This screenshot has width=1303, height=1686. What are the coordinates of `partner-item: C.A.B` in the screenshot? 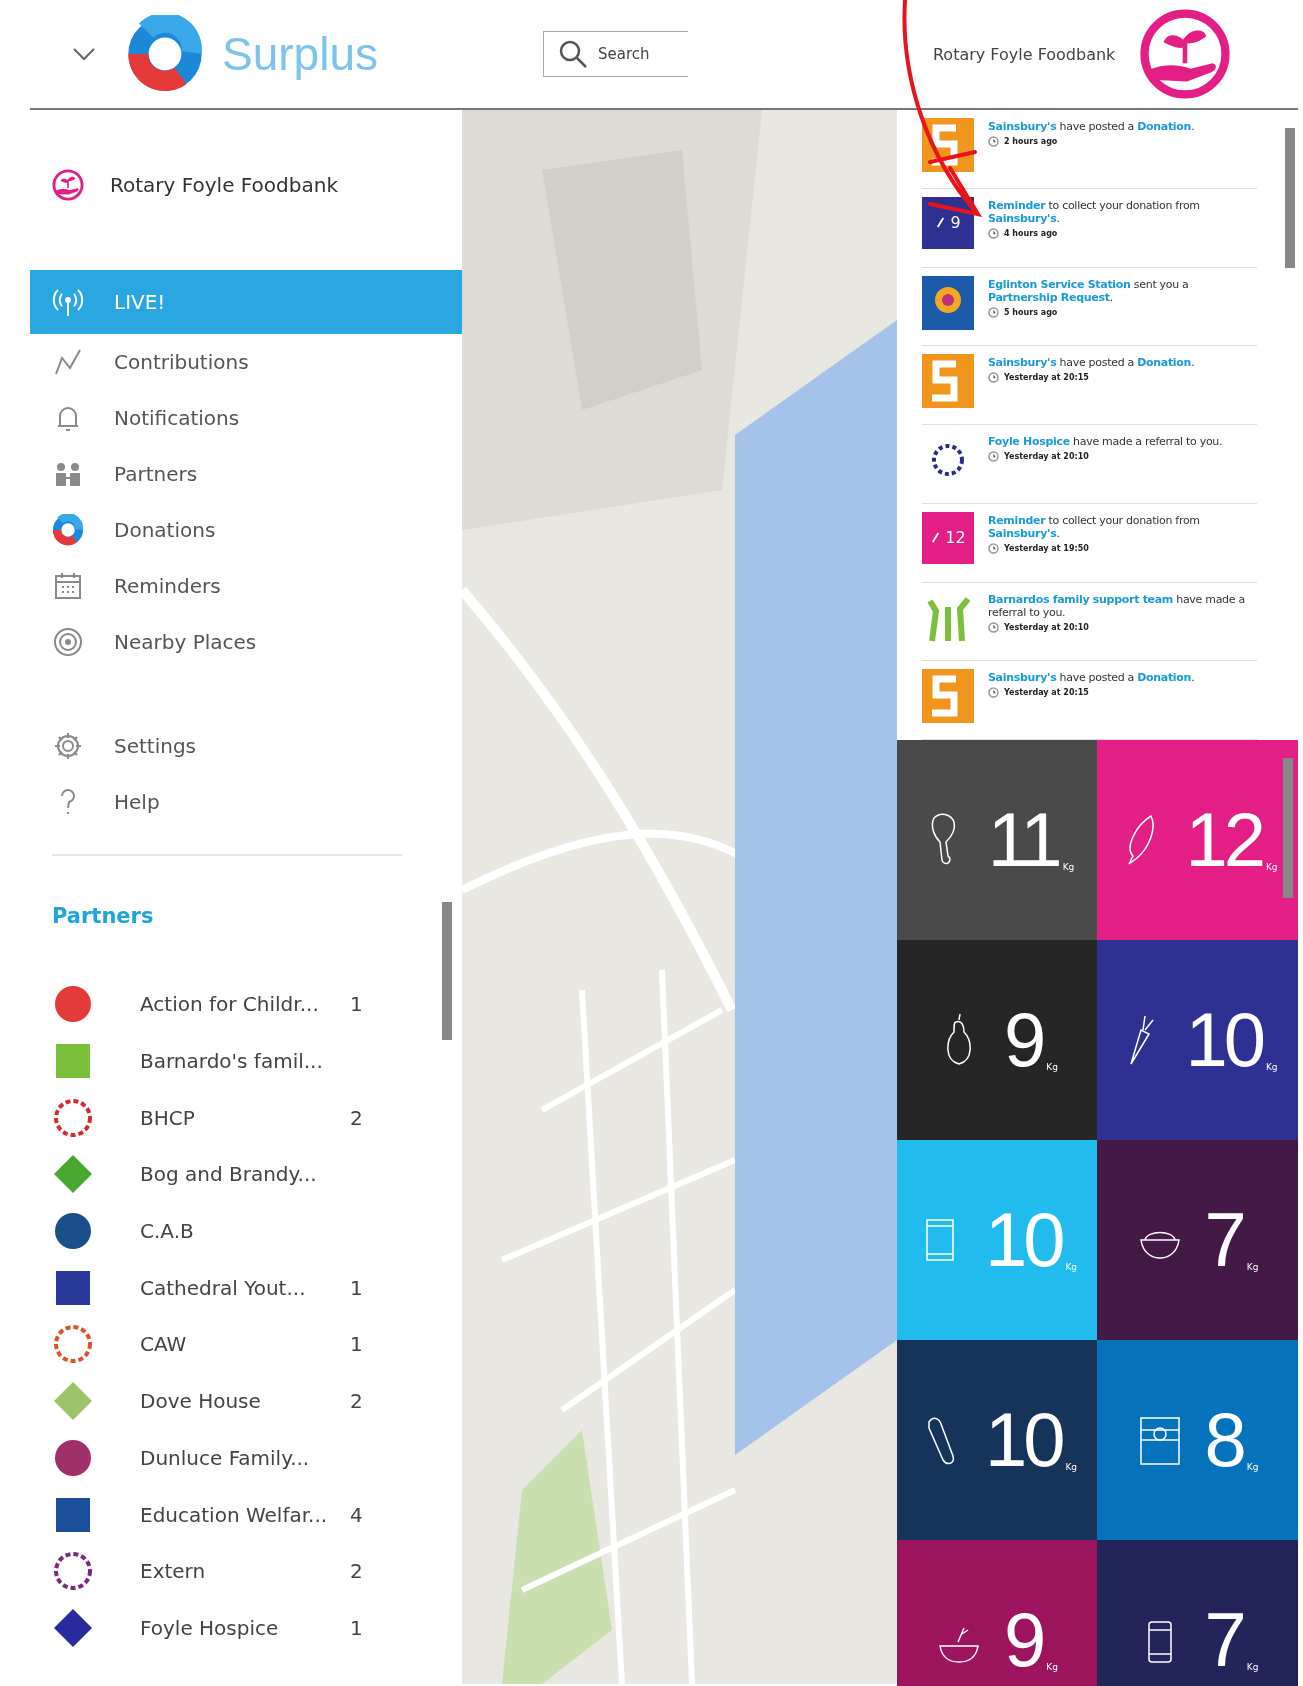 It's located at (246, 1231).